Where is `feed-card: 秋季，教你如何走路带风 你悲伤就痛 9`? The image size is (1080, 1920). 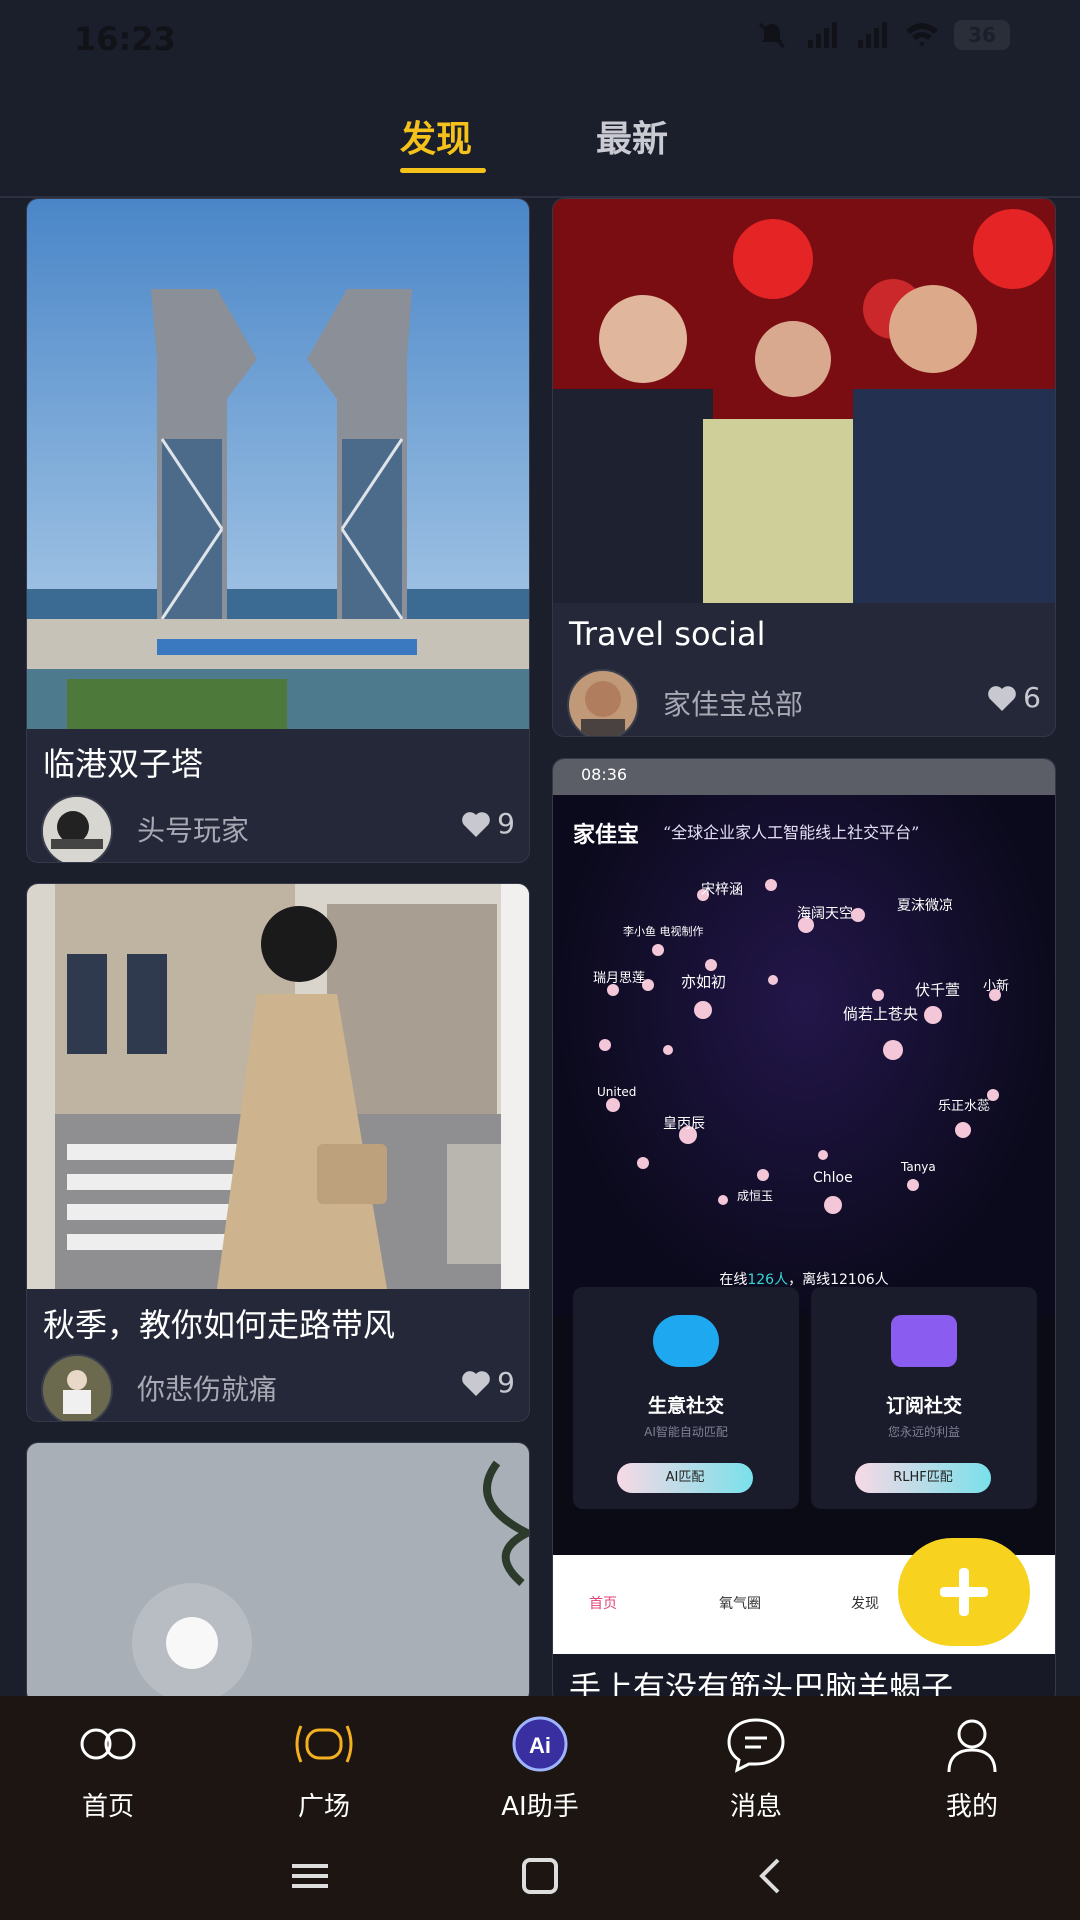 feed-card: 秋季，教你如何走路带风 你悲伤就痛 9 is located at coordinates (278, 1152).